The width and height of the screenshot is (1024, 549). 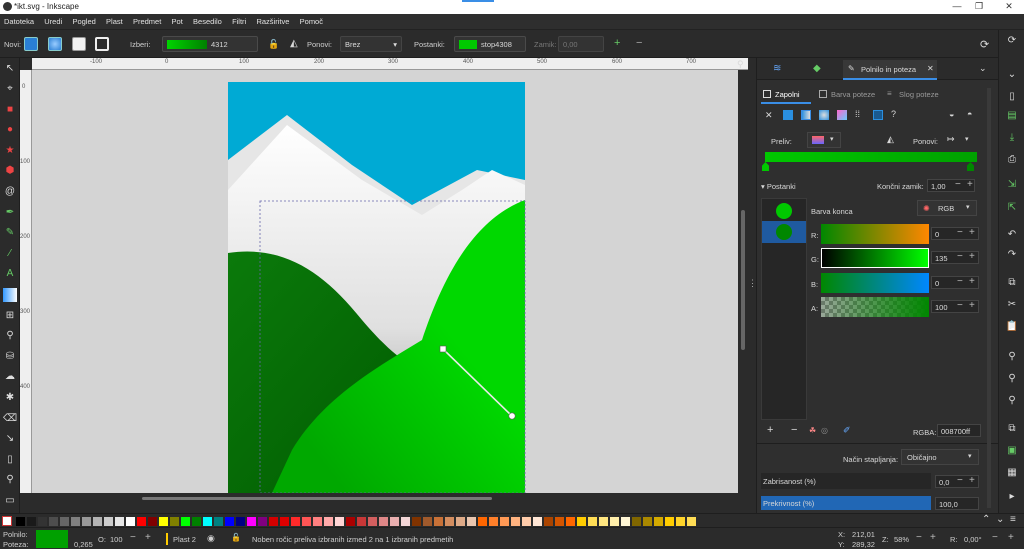 I want to click on open-icon: ▤, so click(x=1012, y=116).